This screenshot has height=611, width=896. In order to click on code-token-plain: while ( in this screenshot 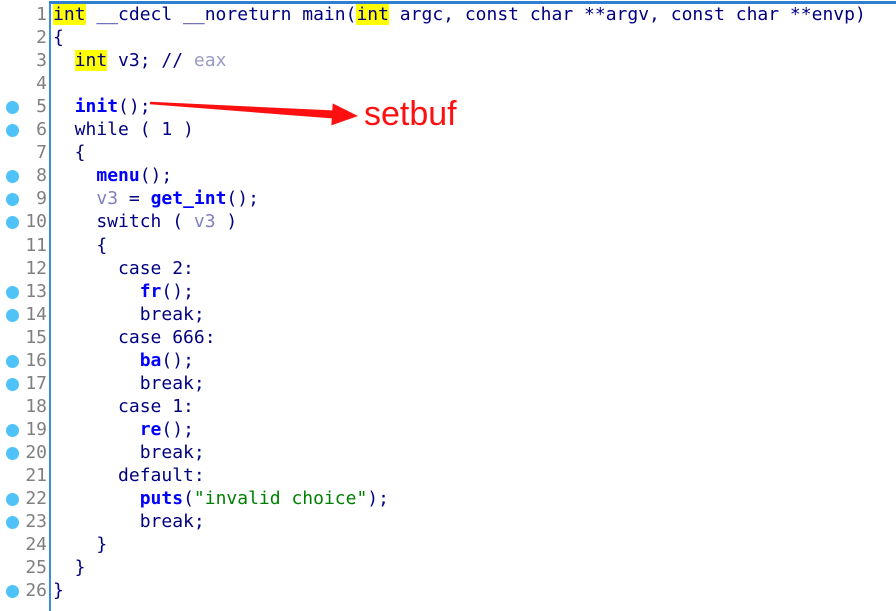, I will do `click(107, 130)`.